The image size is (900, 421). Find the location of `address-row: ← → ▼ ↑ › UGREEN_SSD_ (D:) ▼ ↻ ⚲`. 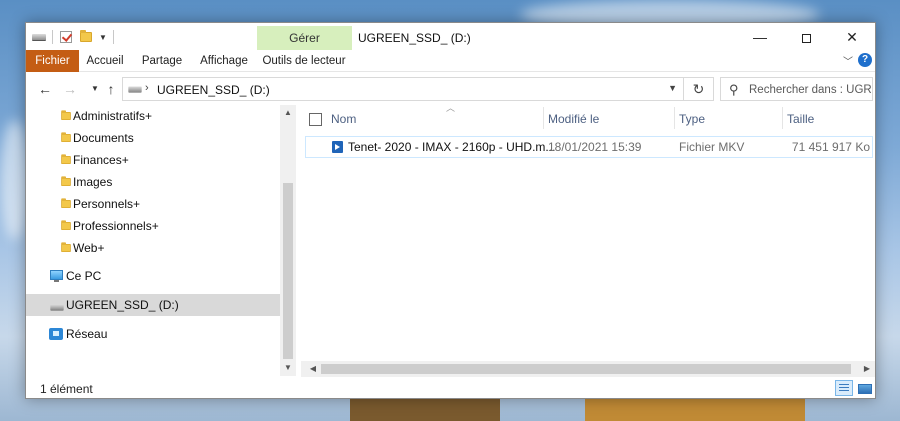

address-row: ← → ▼ ↑ › UGREEN_SSD_ (D:) ▼ ↻ ⚲ is located at coordinates (450, 89).